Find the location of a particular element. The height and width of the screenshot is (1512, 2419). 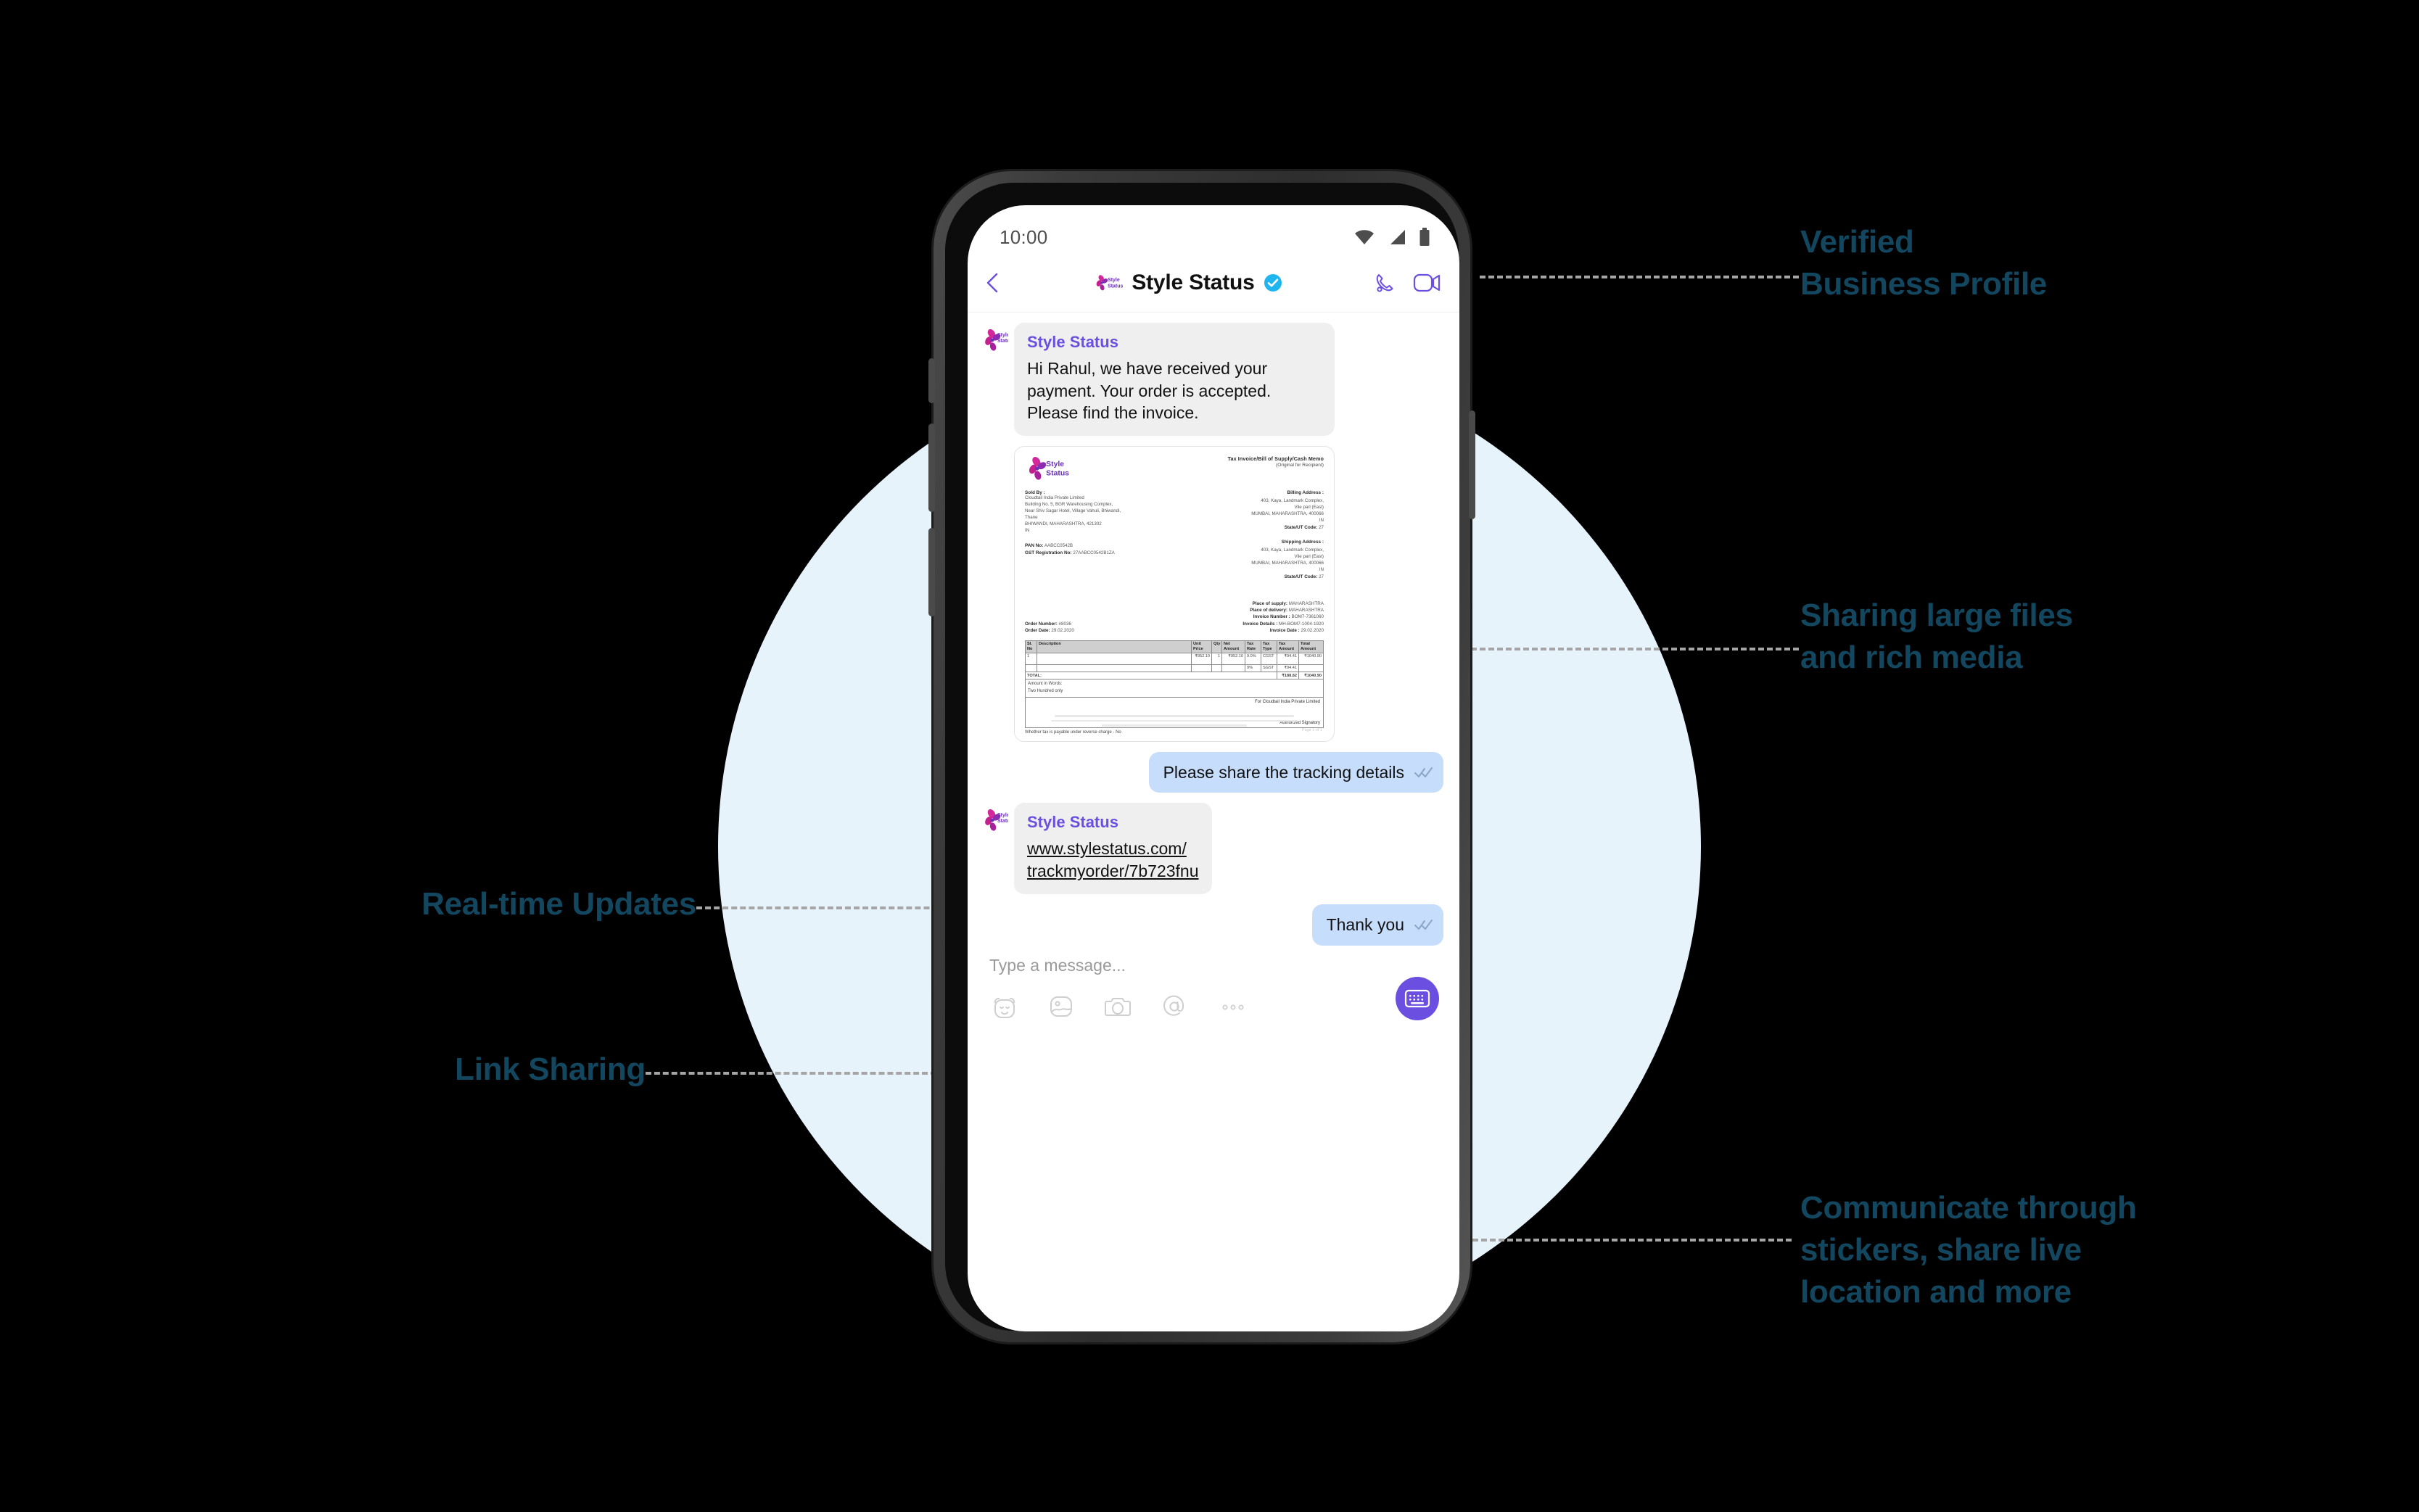

th-tax-type: Tax Type is located at coordinates (1269, 646).